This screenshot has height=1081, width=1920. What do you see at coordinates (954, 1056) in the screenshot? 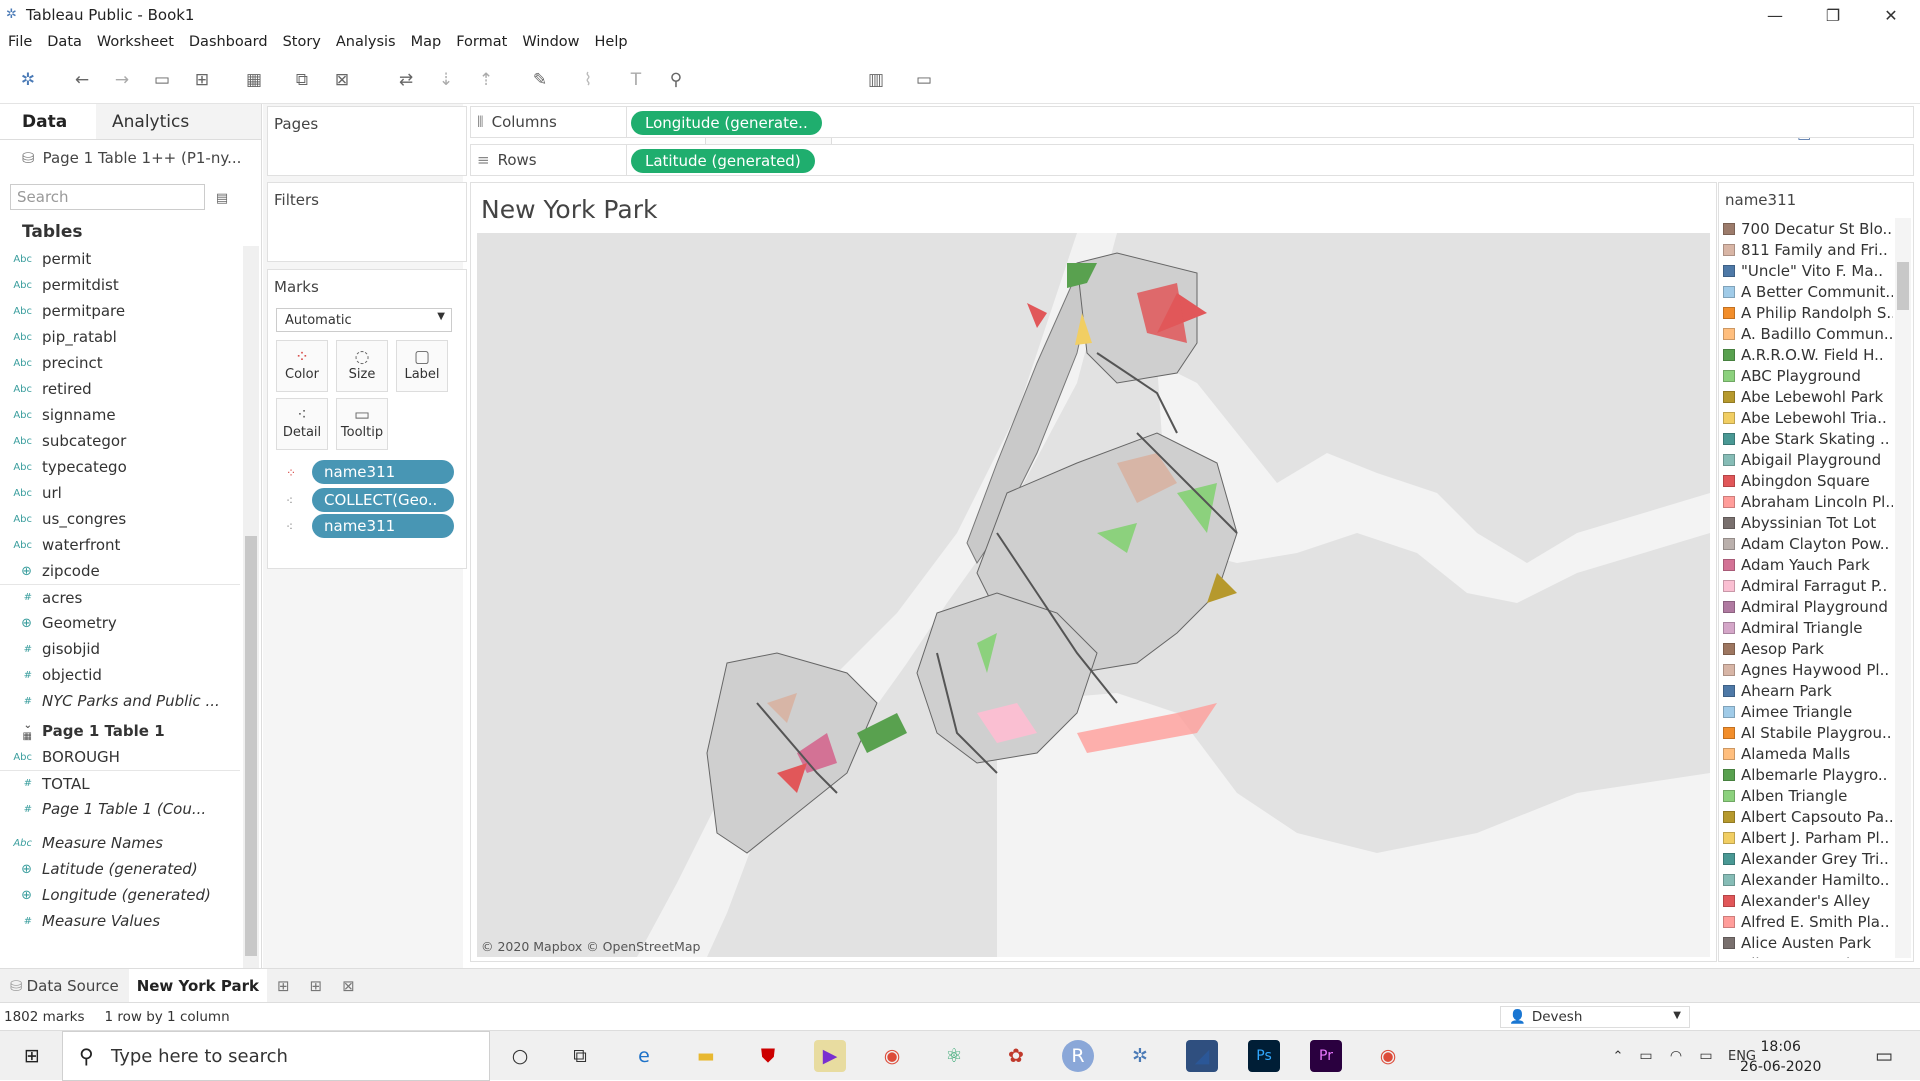
I see `atom-icon: ⚛` at bounding box center [954, 1056].